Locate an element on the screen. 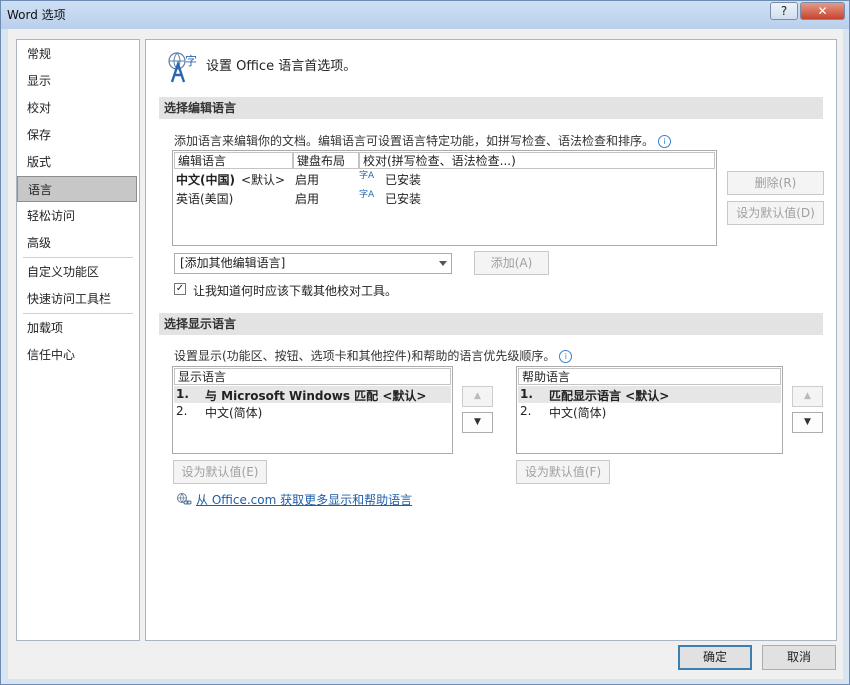  help-move-down-button: ▼ is located at coordinates (807, 422).